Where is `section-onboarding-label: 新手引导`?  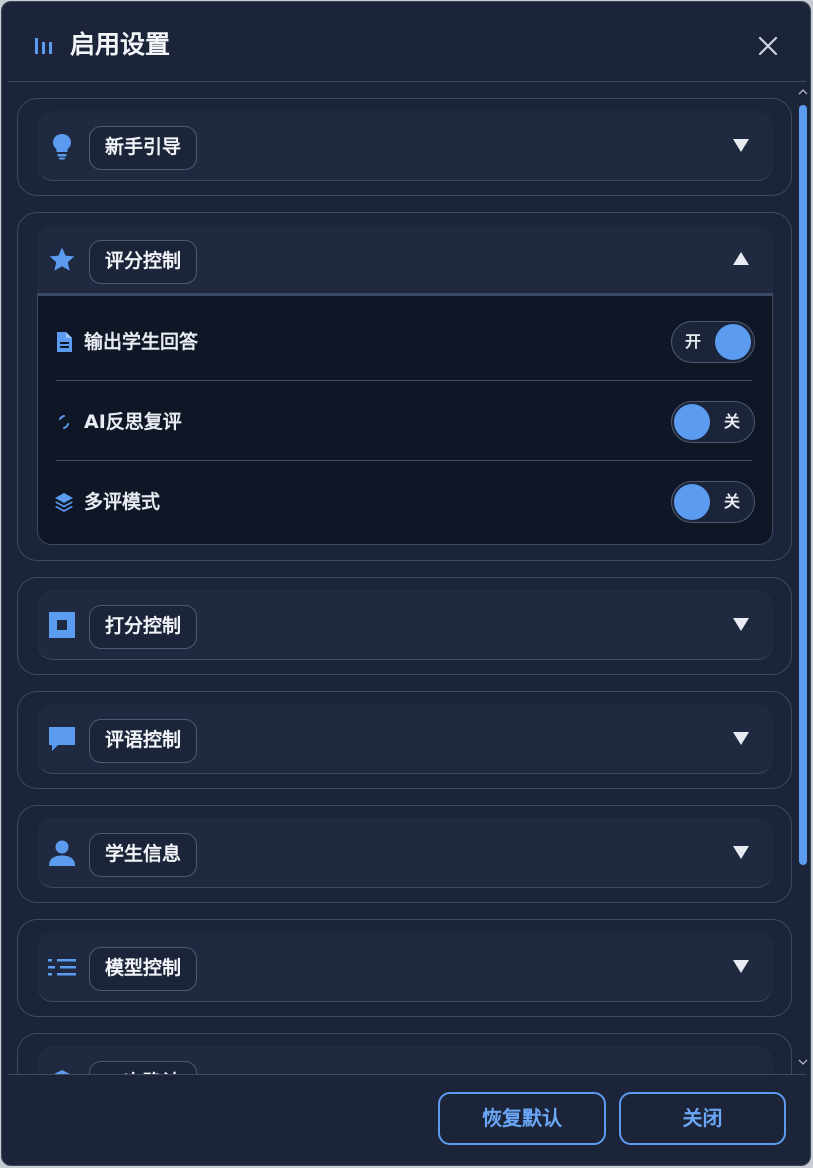 section-onboarding-label: 新手引导 is located at coordinates (143, 148).